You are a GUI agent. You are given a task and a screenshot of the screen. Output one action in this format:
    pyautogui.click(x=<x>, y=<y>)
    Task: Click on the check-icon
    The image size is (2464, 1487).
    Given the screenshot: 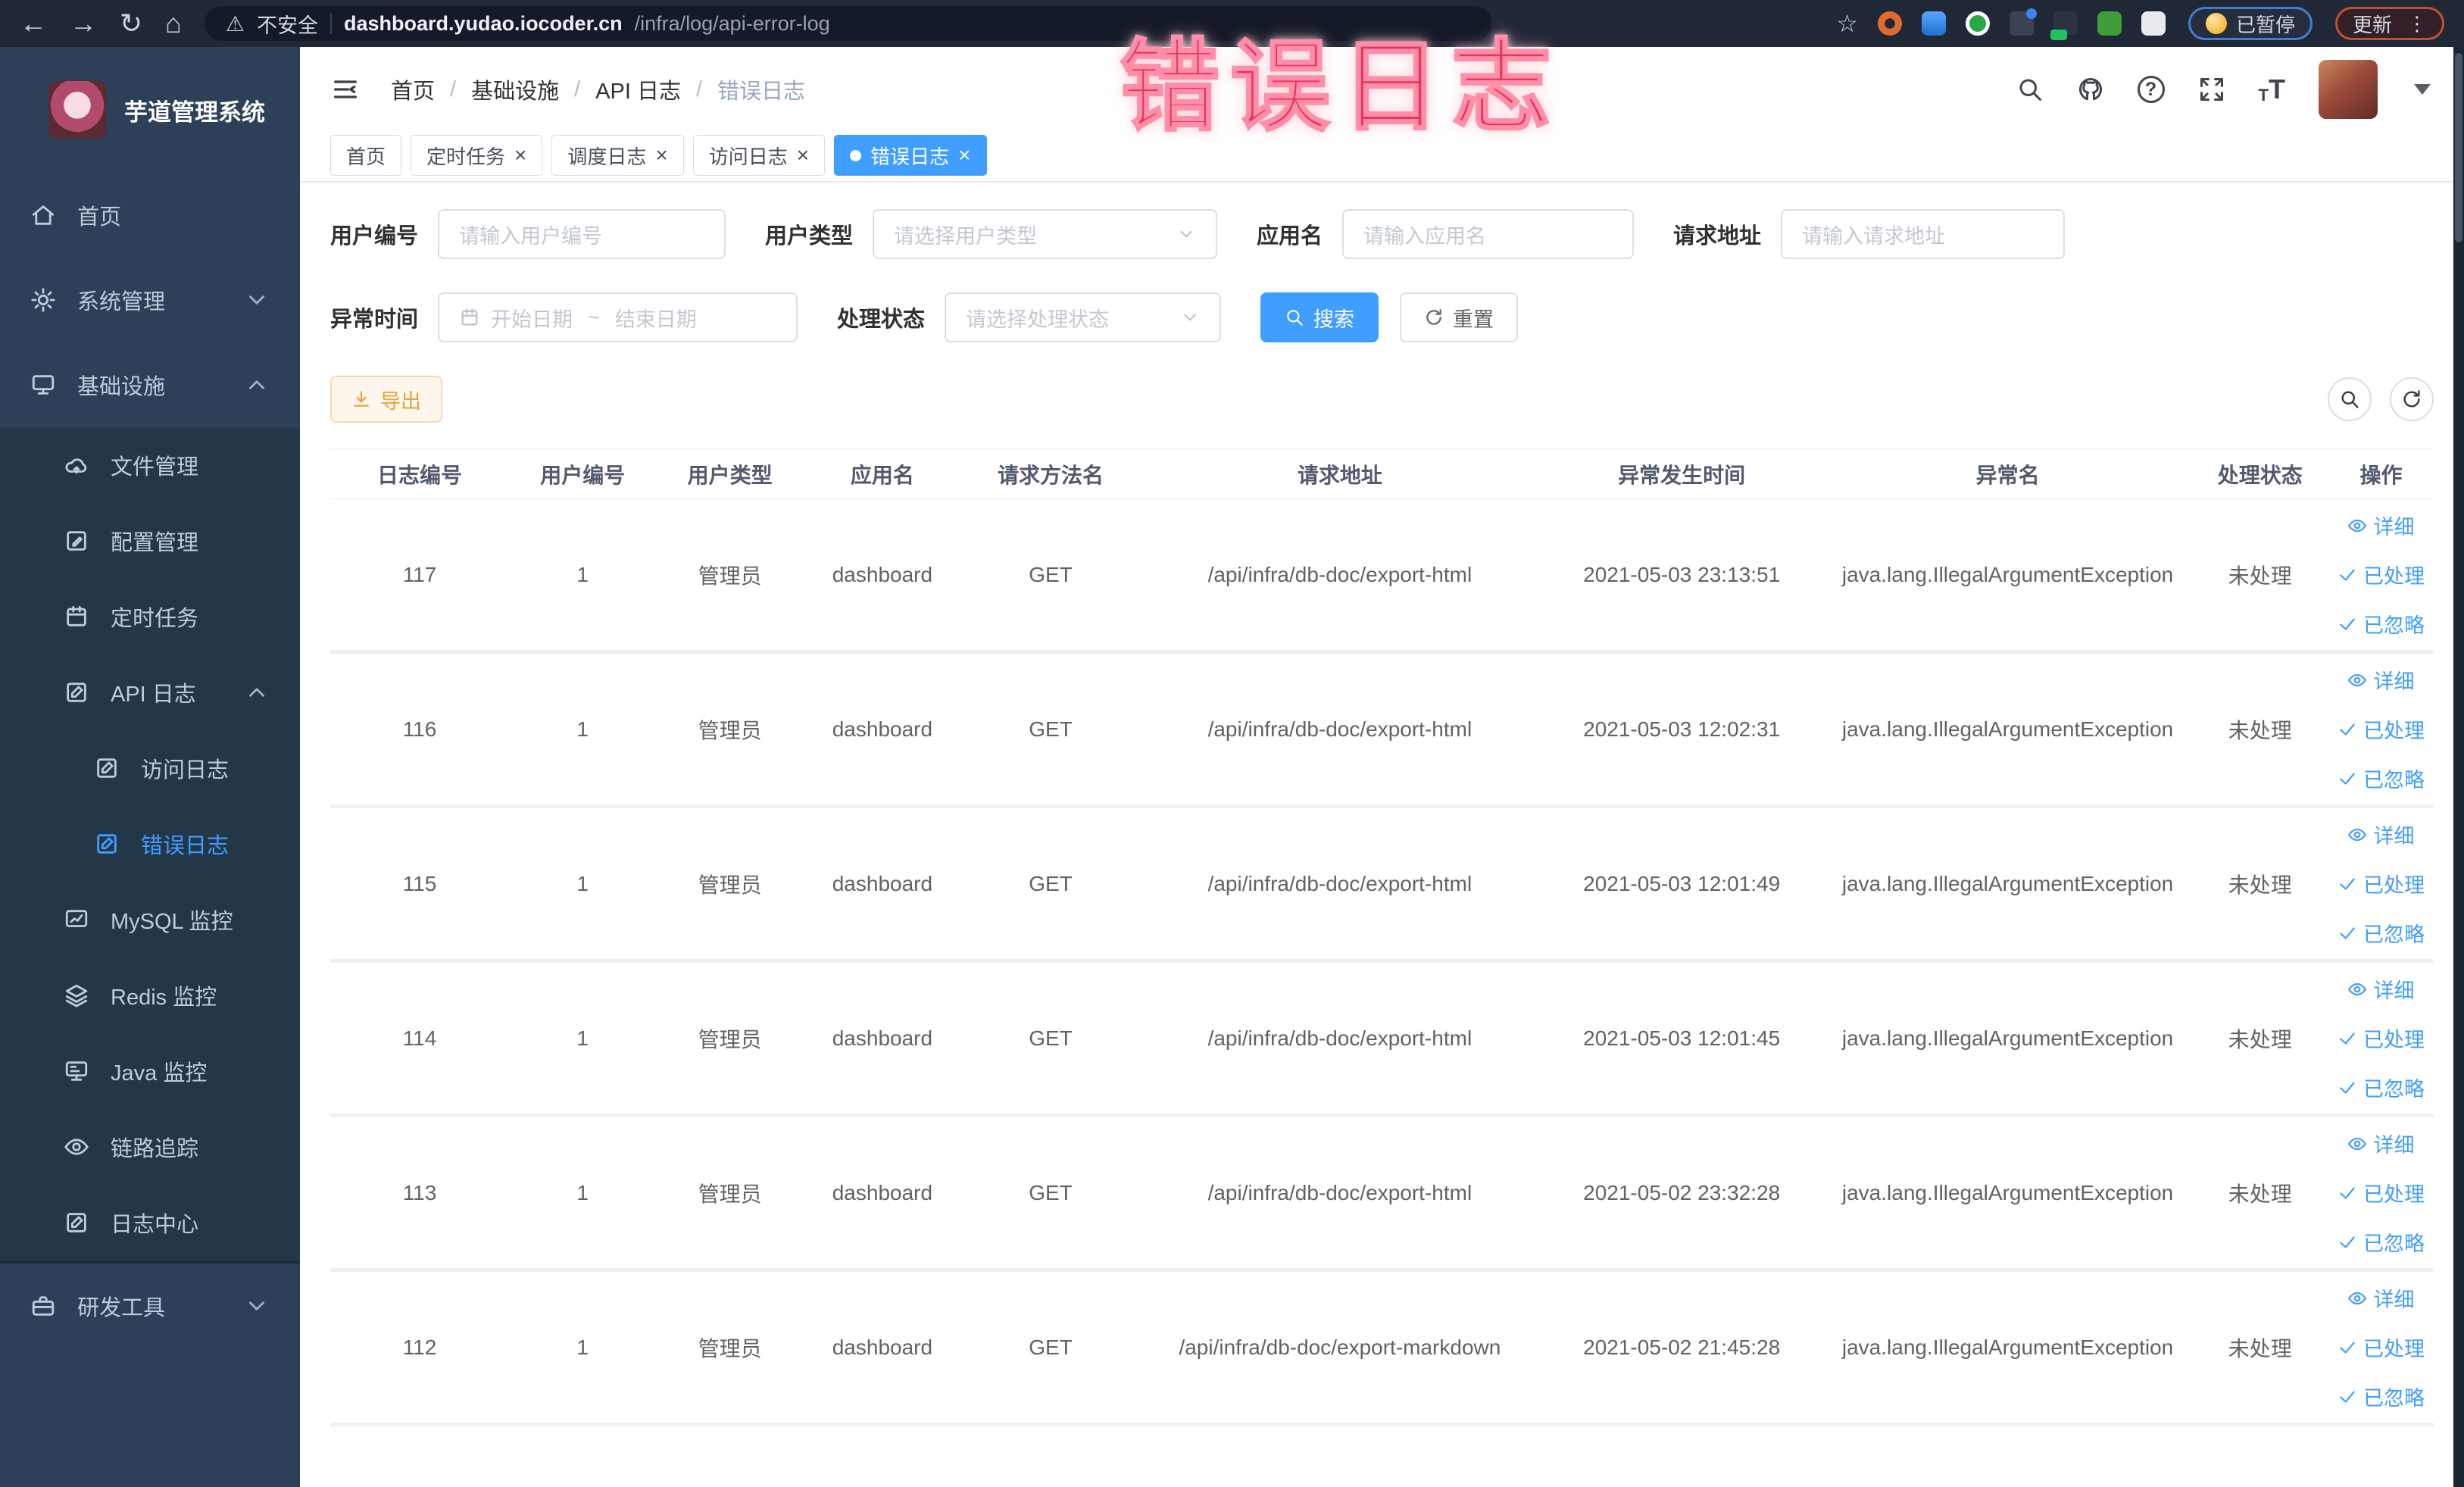 What is the action you would take?
    pyautogui.click(x=2347, y=884)
    